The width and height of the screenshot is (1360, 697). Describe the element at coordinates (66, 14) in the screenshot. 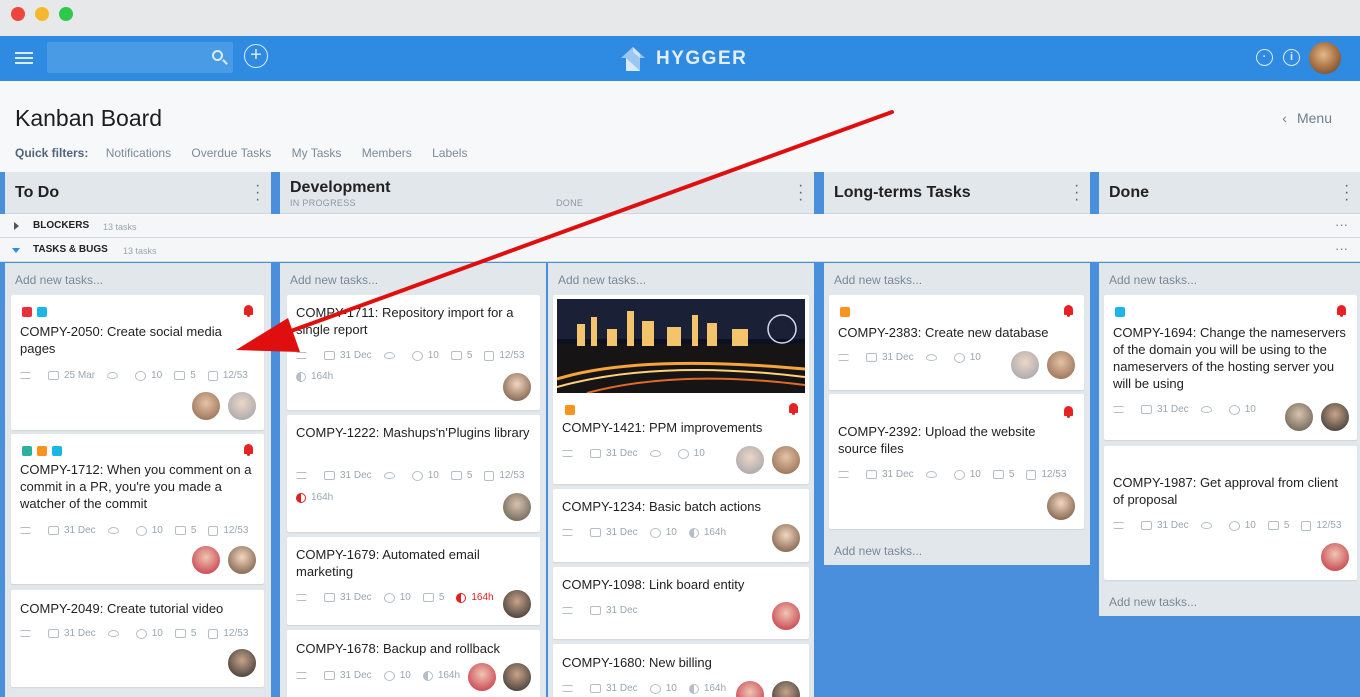

I see `maximize-window-button` at that location.